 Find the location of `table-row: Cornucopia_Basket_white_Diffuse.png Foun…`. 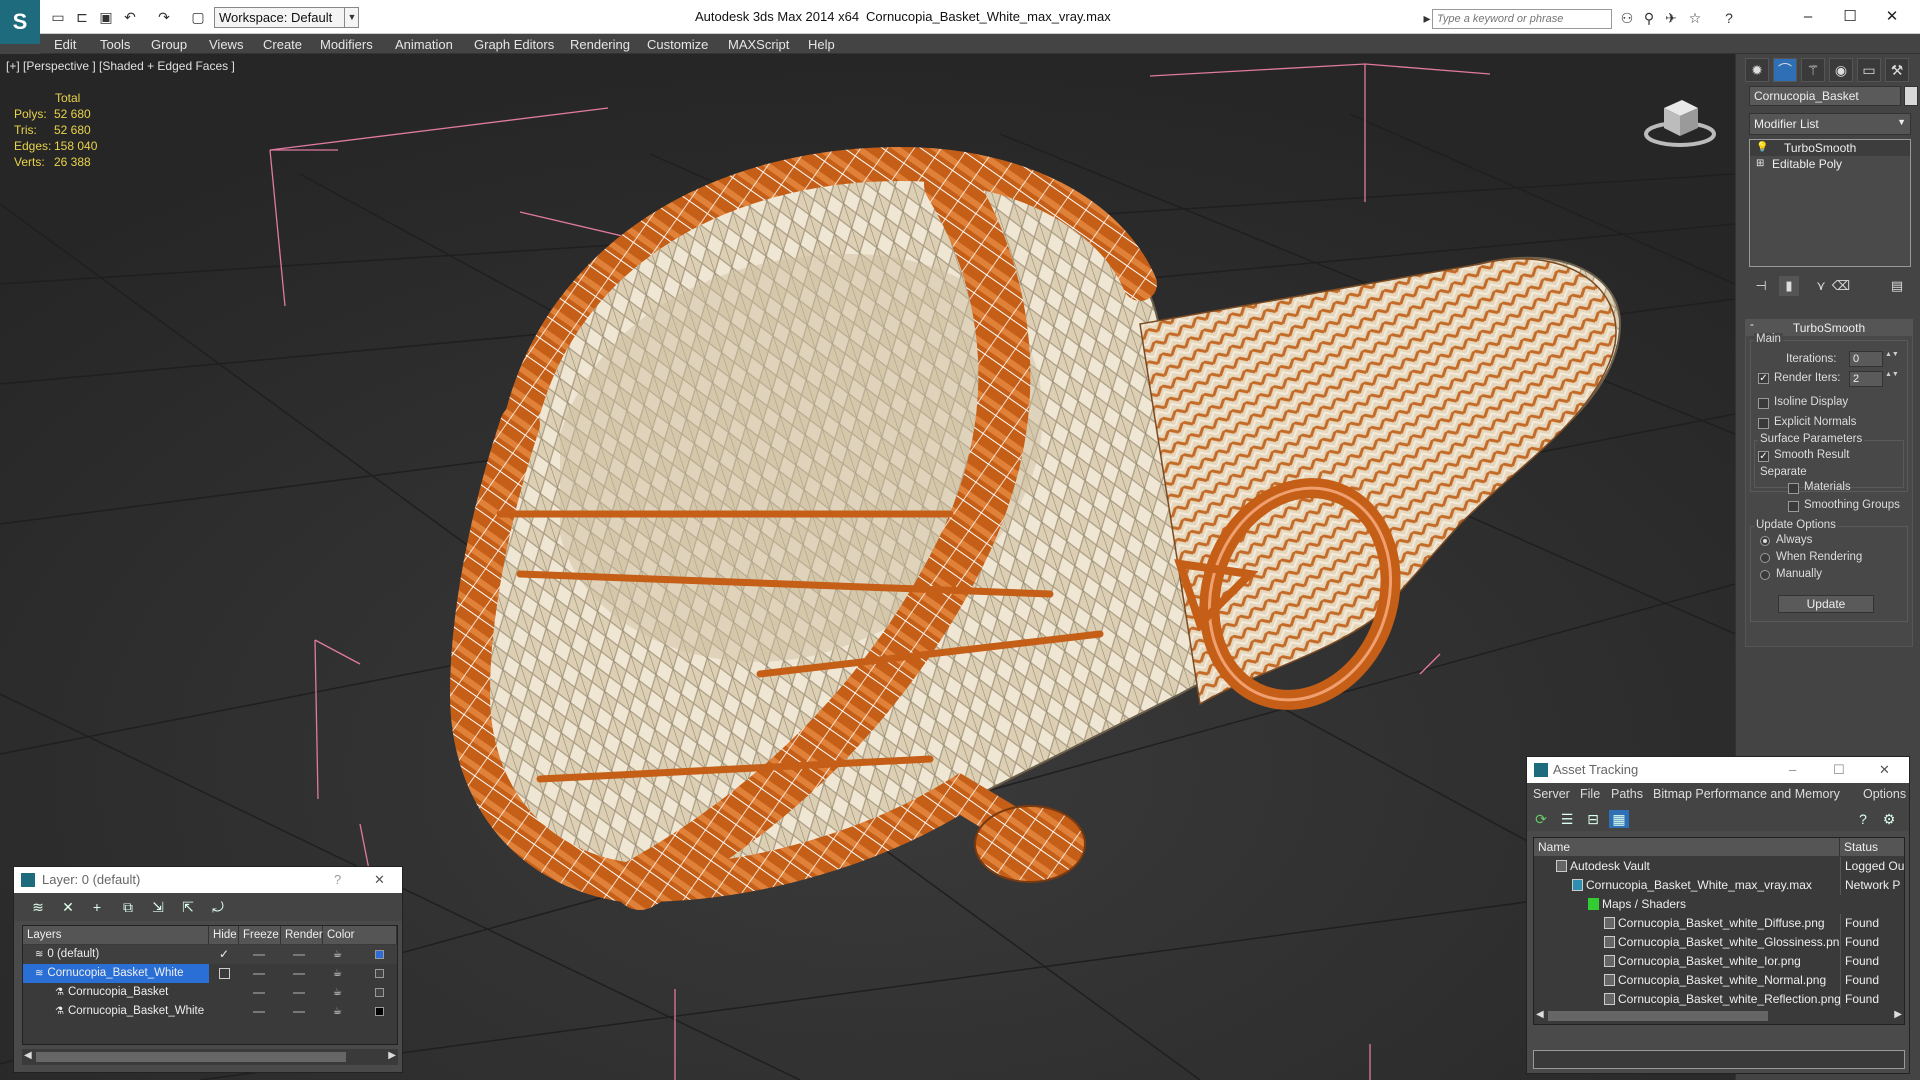

table-row: Cornucopia_Basket_white_Diffuse.png Foun… is located at coordinates (1719, 923).